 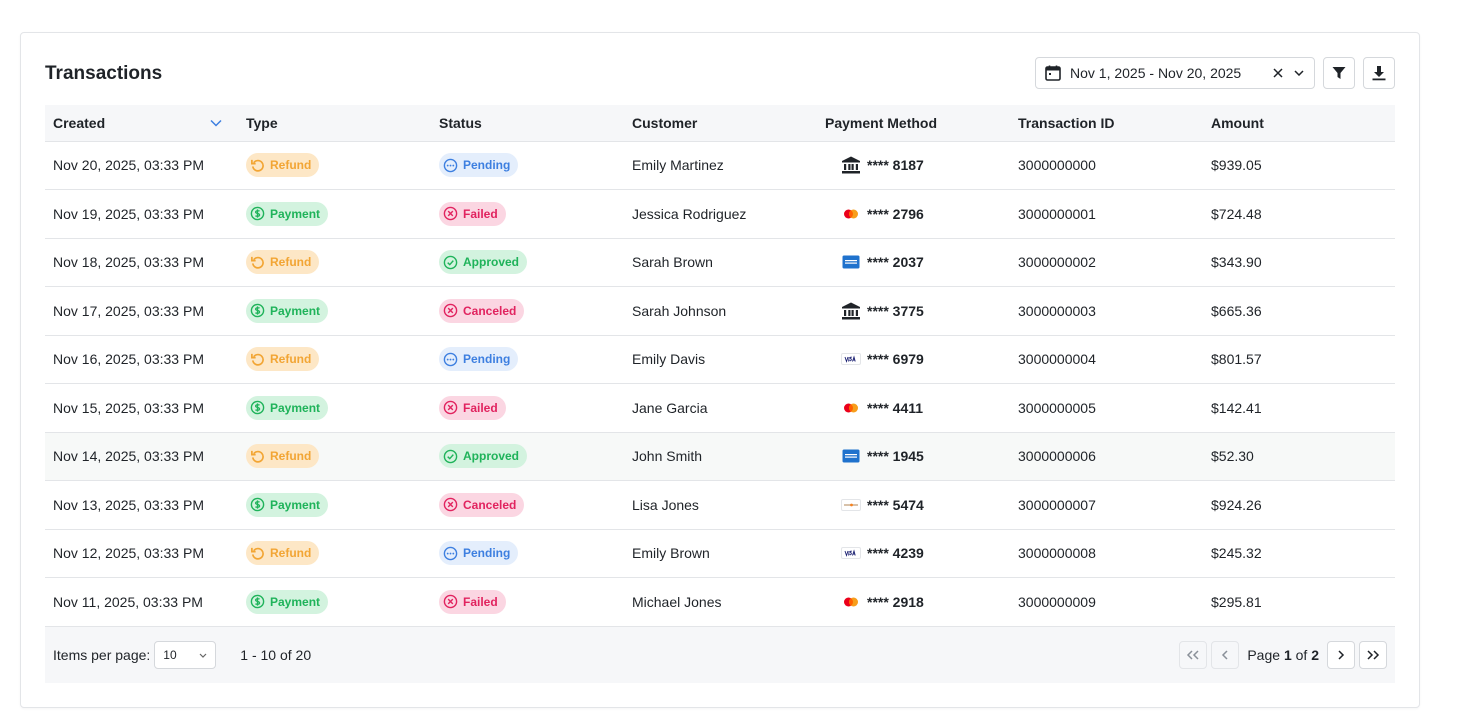 I want to click on payment-method-cell: **** 4239, so click(x=913, y=553).